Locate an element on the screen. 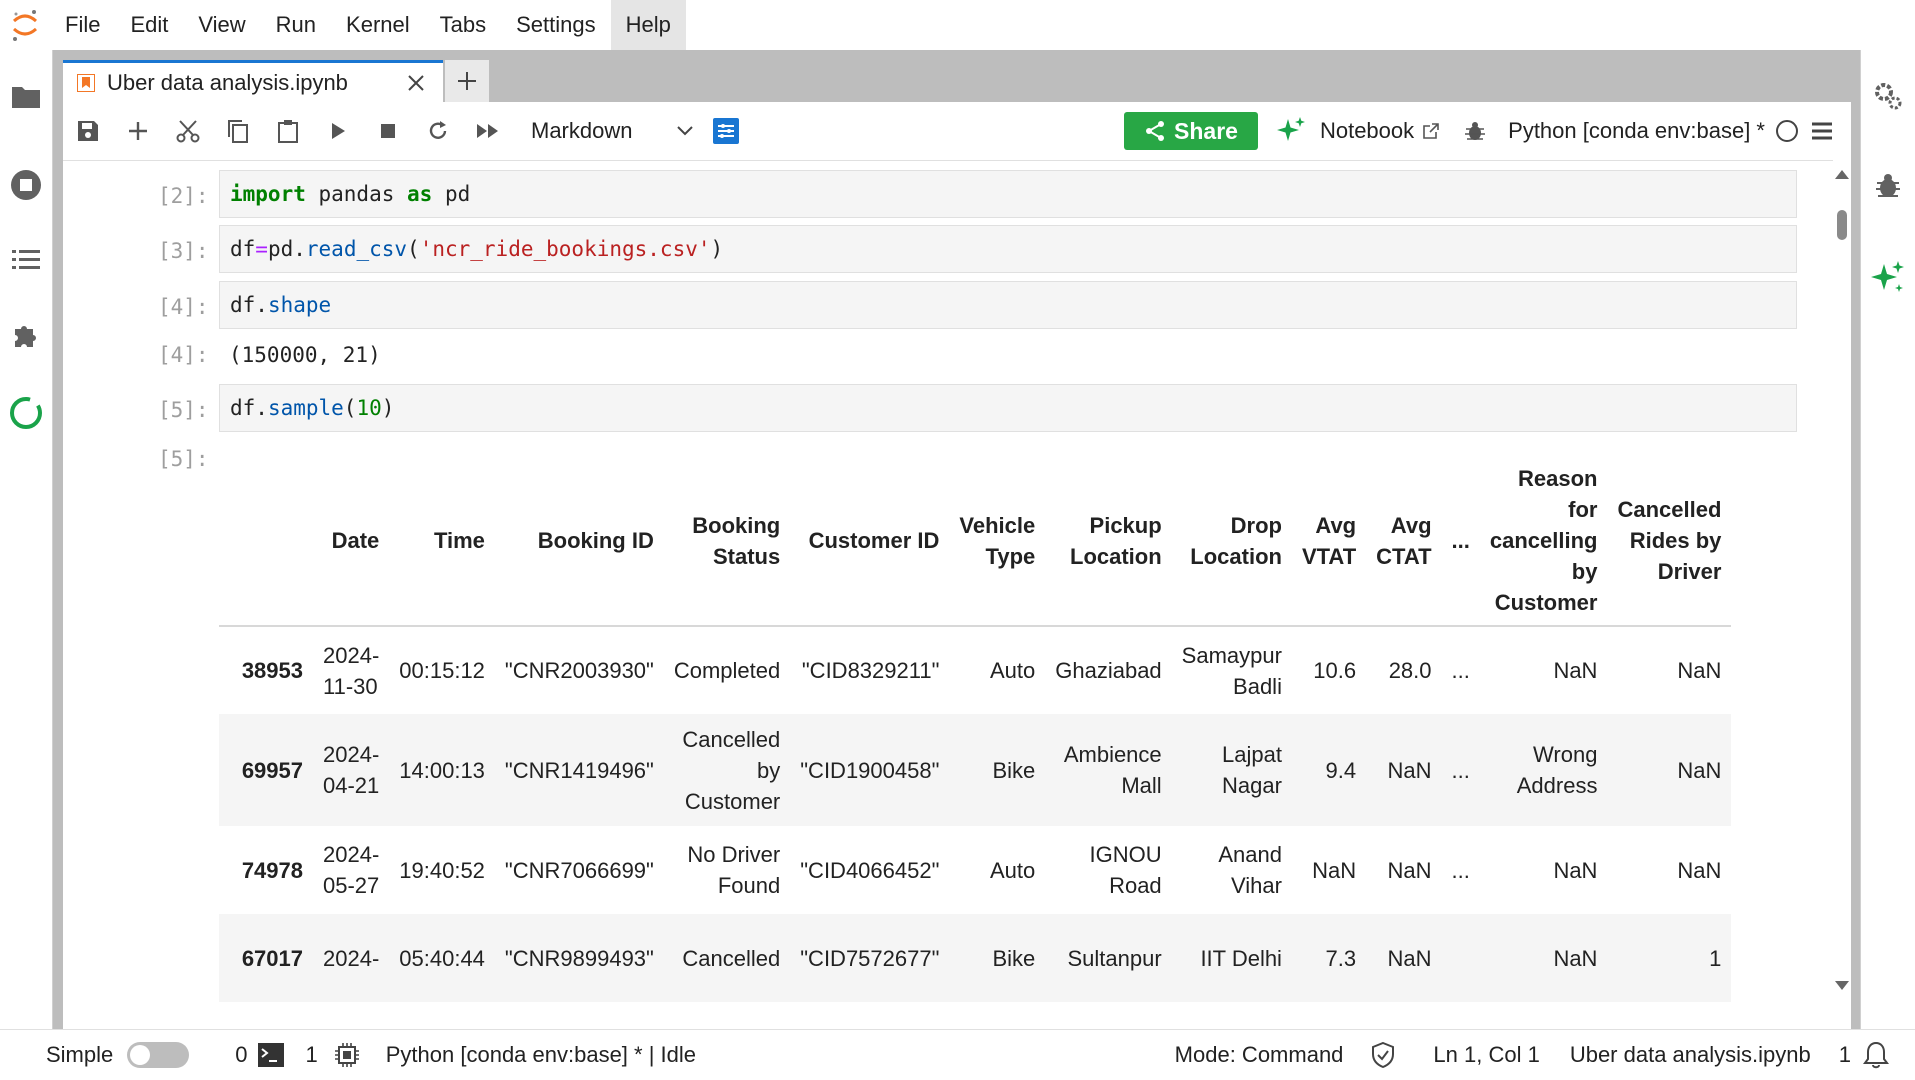 This screenshot has height=1080, width=1915. menu-settings: Settings is located at coordinates (556, 25).